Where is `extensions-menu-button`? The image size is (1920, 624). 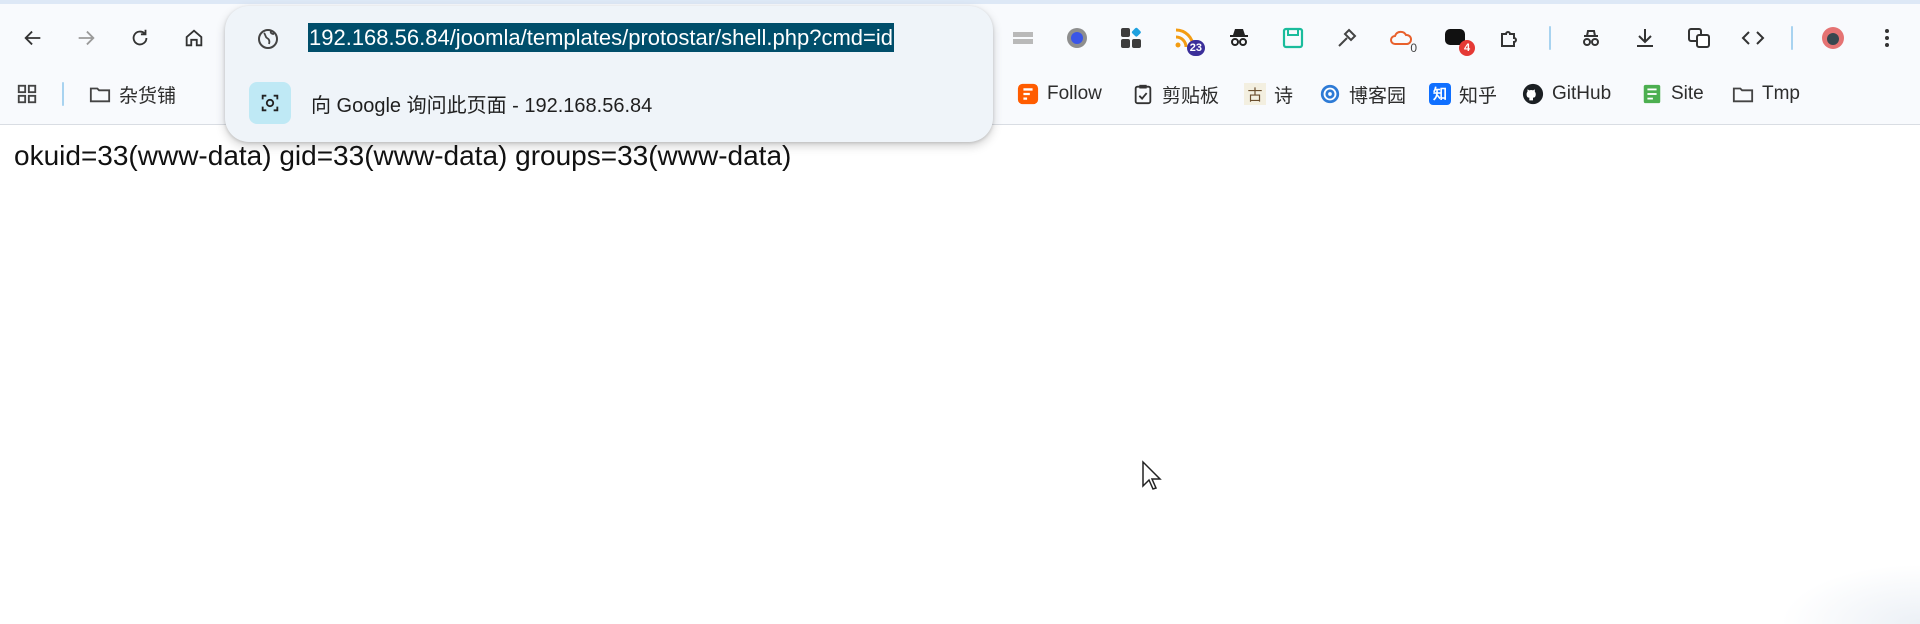
extensions-menu-button is located at coordinates (1509, 38).